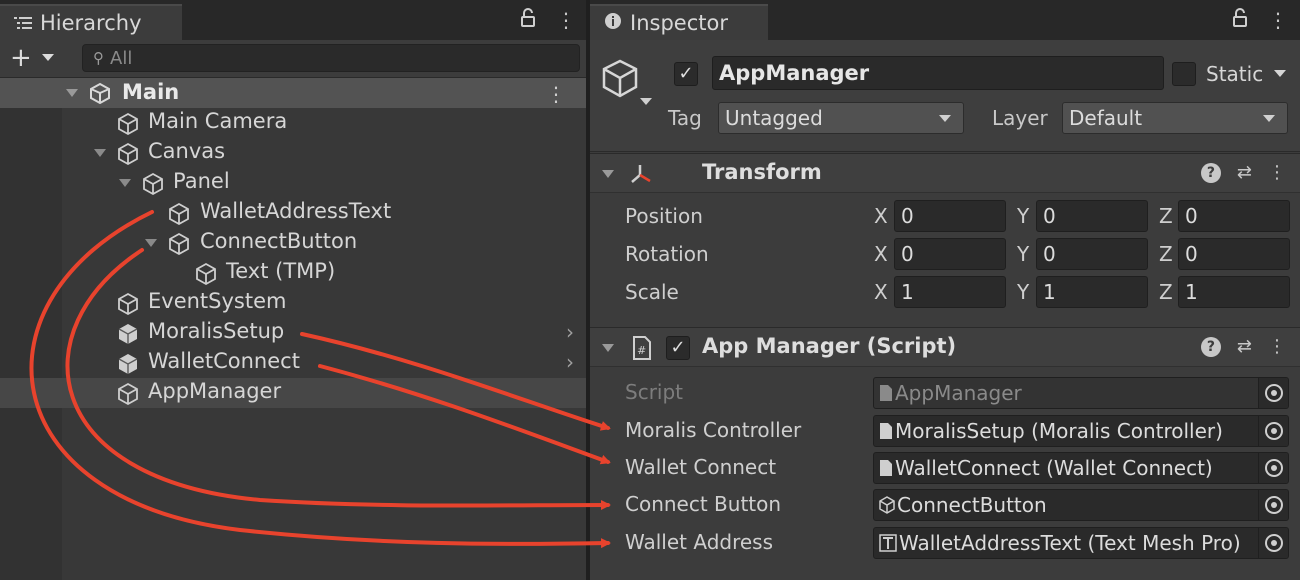 The height and width of the screenshot is (580, 1300). I want to click on tag-dropdown: Untagged, so click(841, 118).